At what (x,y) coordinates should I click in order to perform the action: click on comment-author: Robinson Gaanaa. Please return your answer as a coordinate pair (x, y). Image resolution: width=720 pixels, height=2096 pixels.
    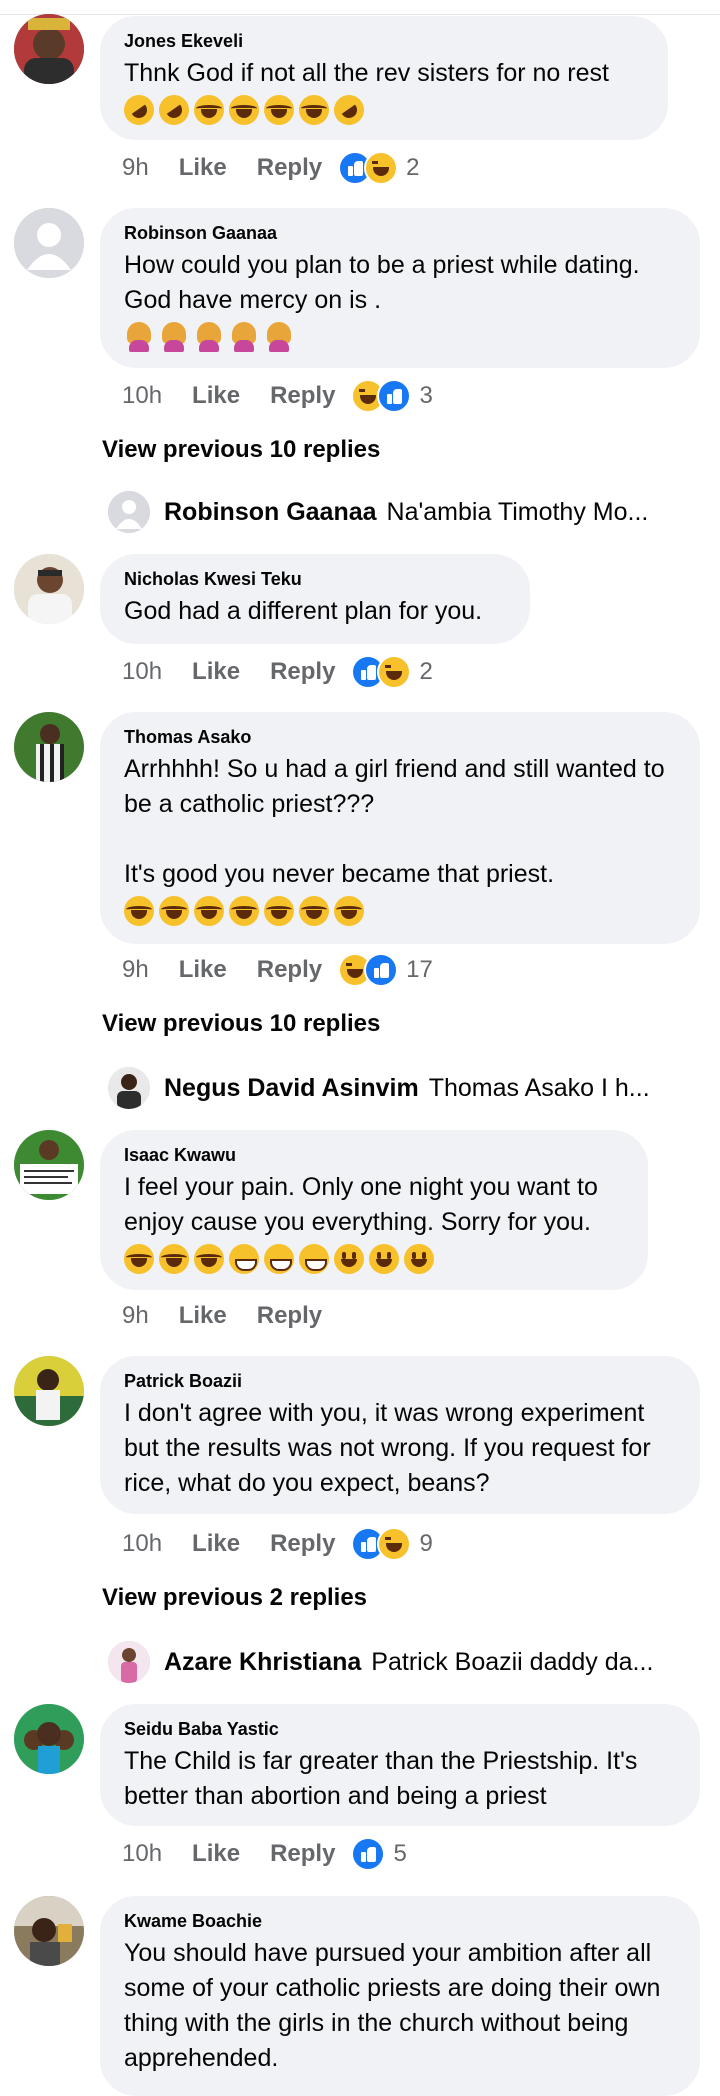
    Looking at the image, I should click on (400, 233).